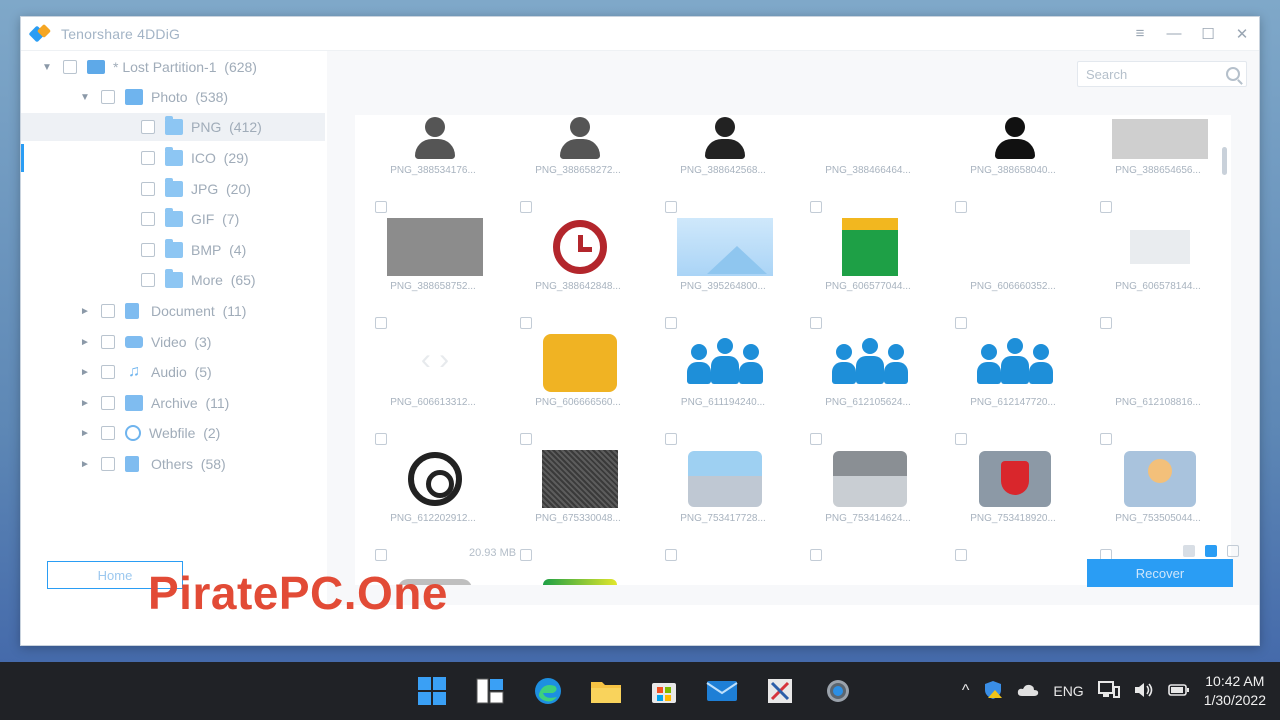 The width and height of the screenshot is (1280, 720). I want to click on tree-item-png: PNG (412), so click(173, 127).